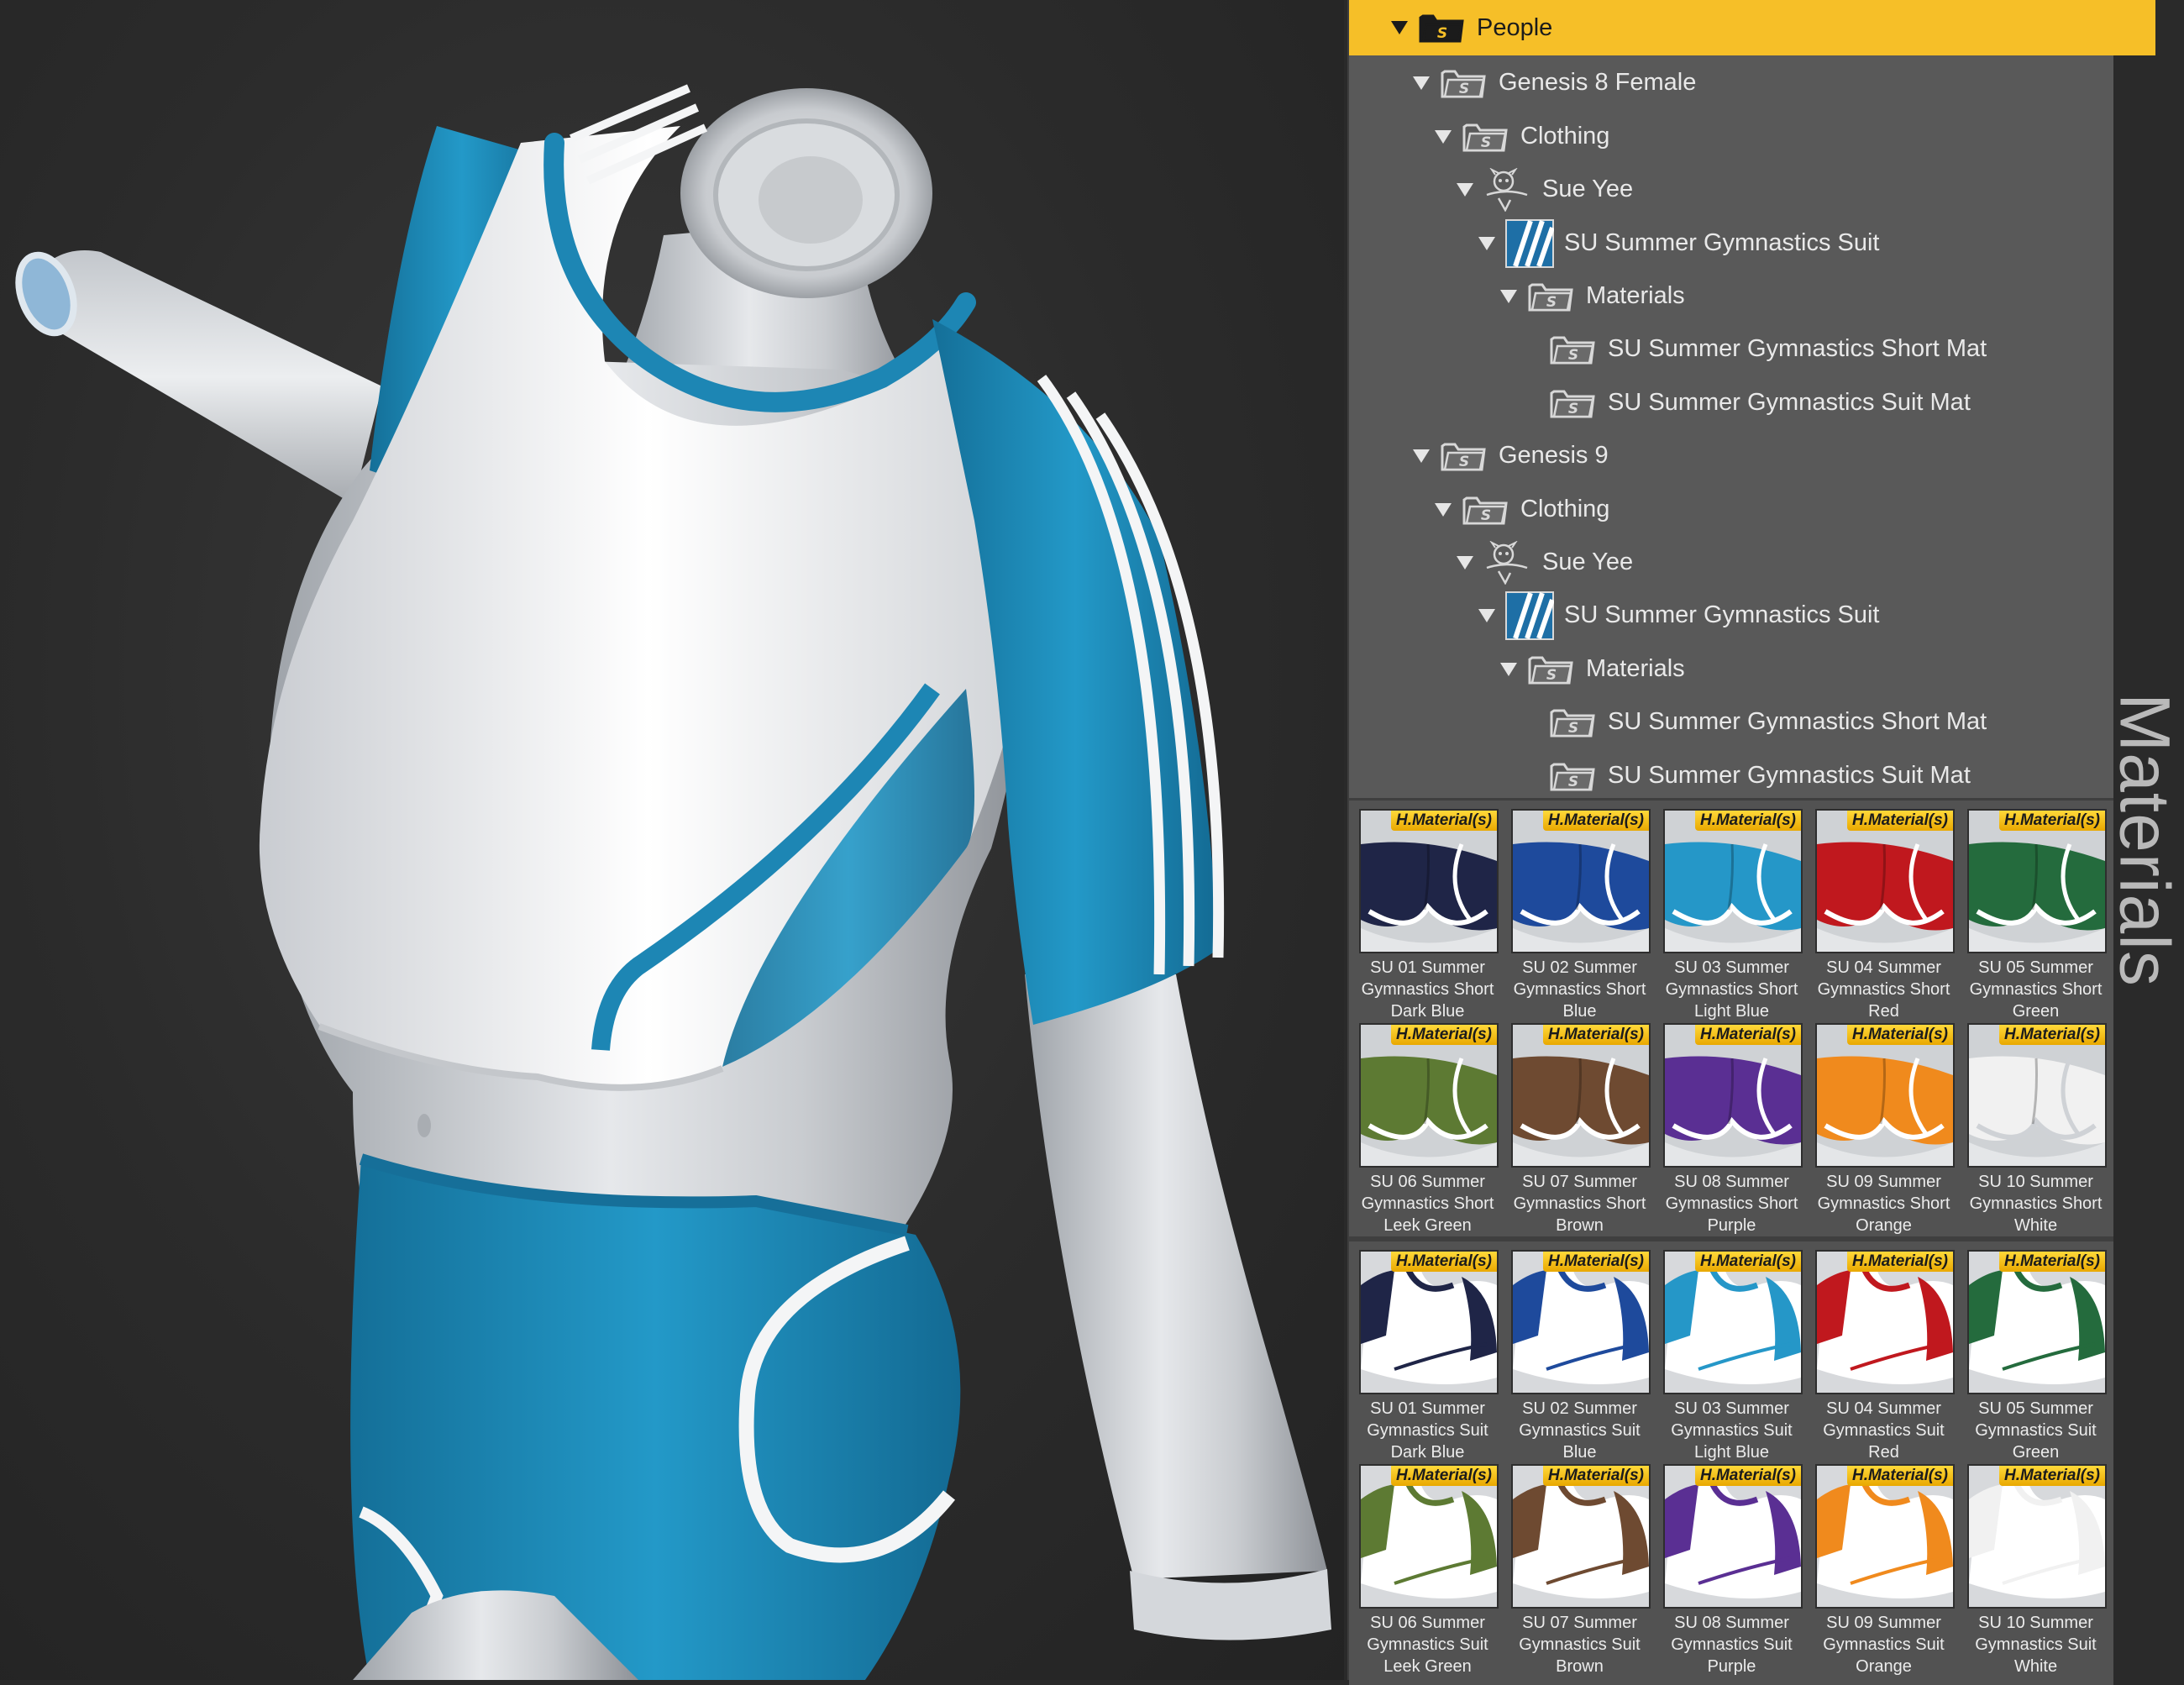  I want to click on material-label-line: Leek Green, so click(1427, 1225).